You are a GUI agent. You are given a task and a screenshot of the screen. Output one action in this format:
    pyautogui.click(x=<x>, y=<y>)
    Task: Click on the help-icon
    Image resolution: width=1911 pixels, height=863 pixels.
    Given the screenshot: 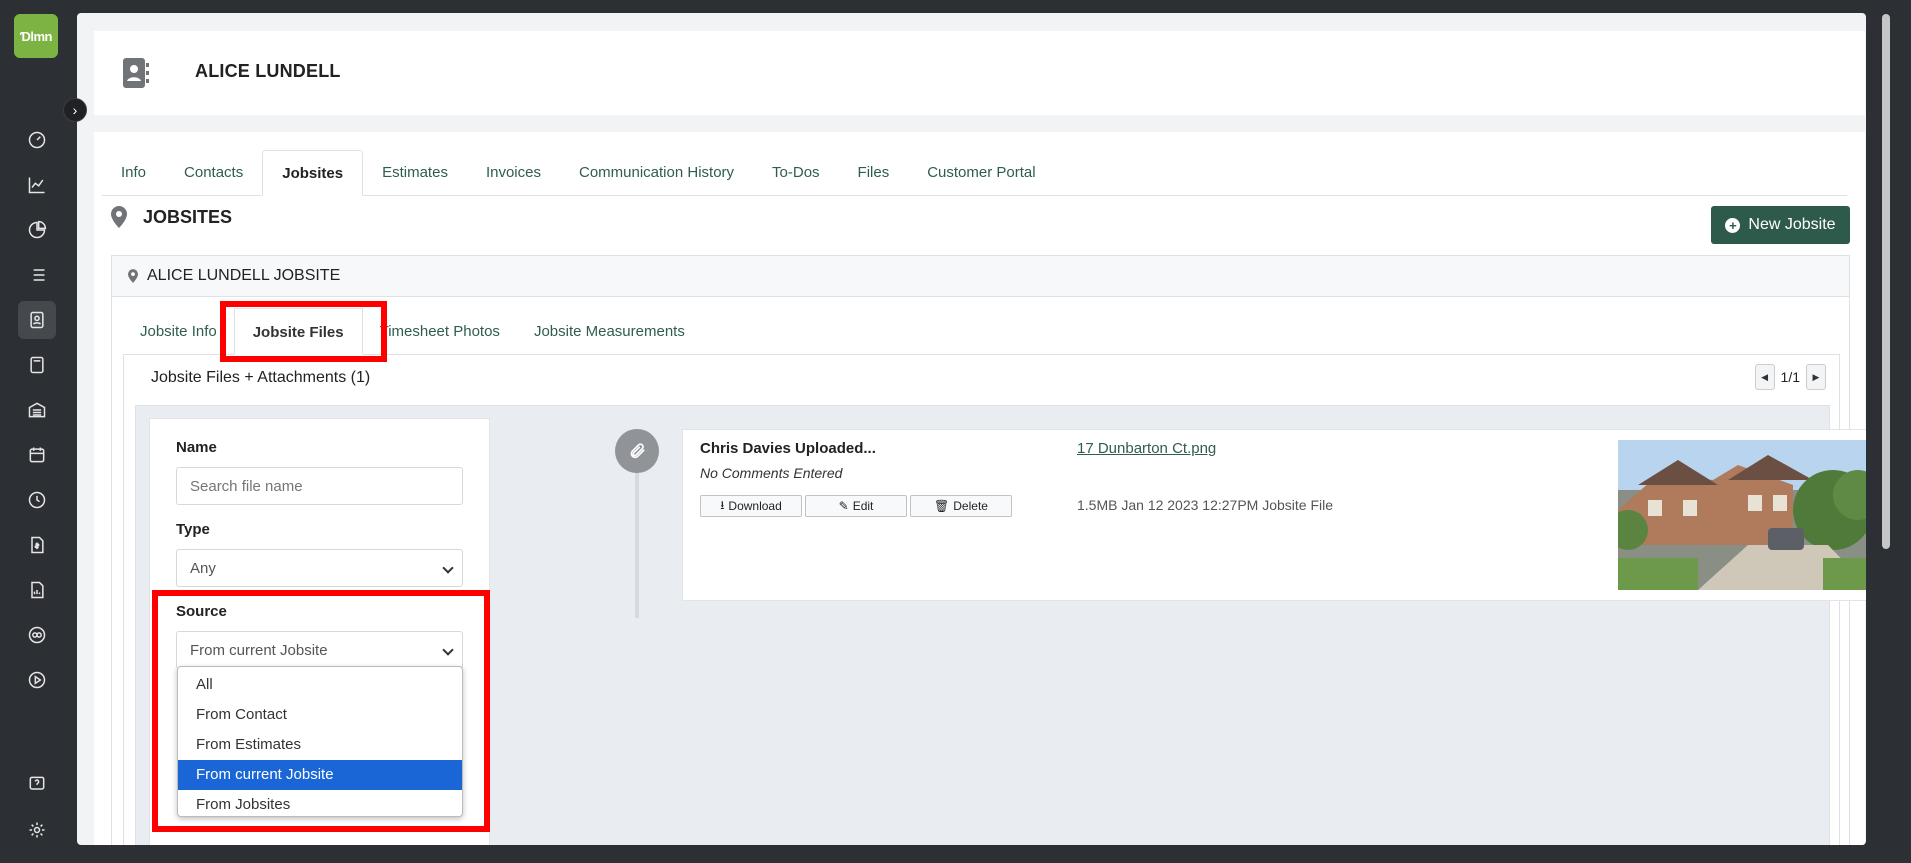 What is the action you would take?
    pyautogui.click(x=37, y=784)
    